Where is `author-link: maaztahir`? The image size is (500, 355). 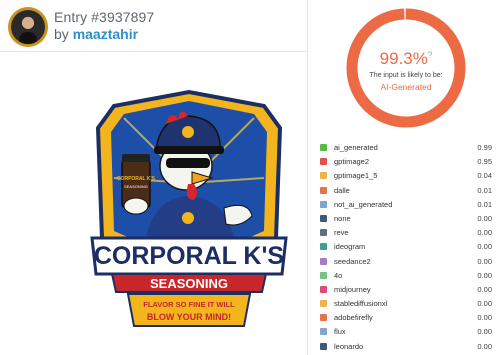
author-link: maaztahir is located at coordinates (105, 34).